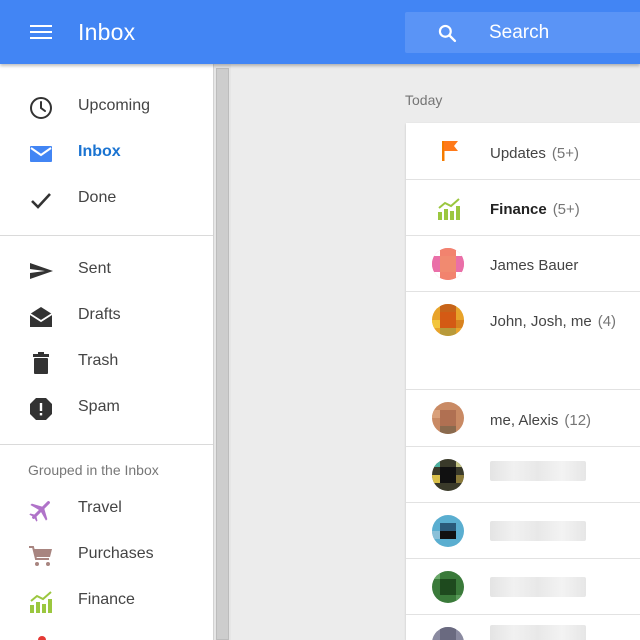 This screenshot has width=640, height=640. Describe the element at coordinates (99, 314) in the screenshot. I see `sidebar-item-label: Drafts` at that location.